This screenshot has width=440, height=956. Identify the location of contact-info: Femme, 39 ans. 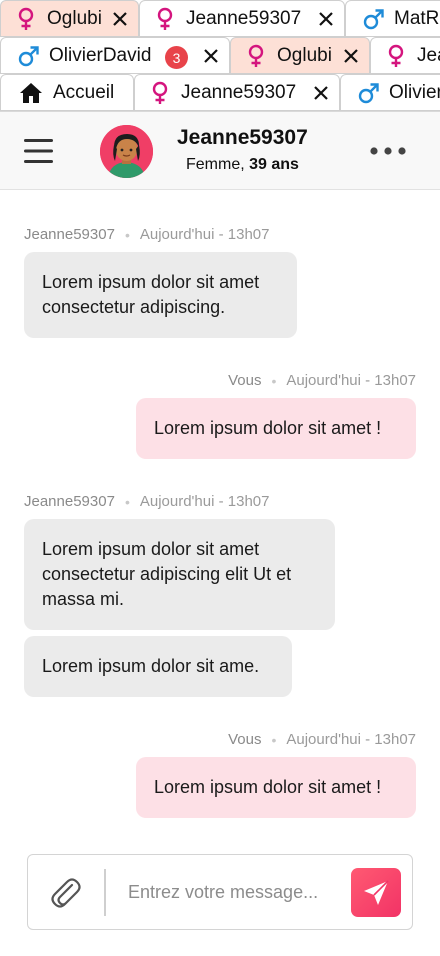
(242, 165).